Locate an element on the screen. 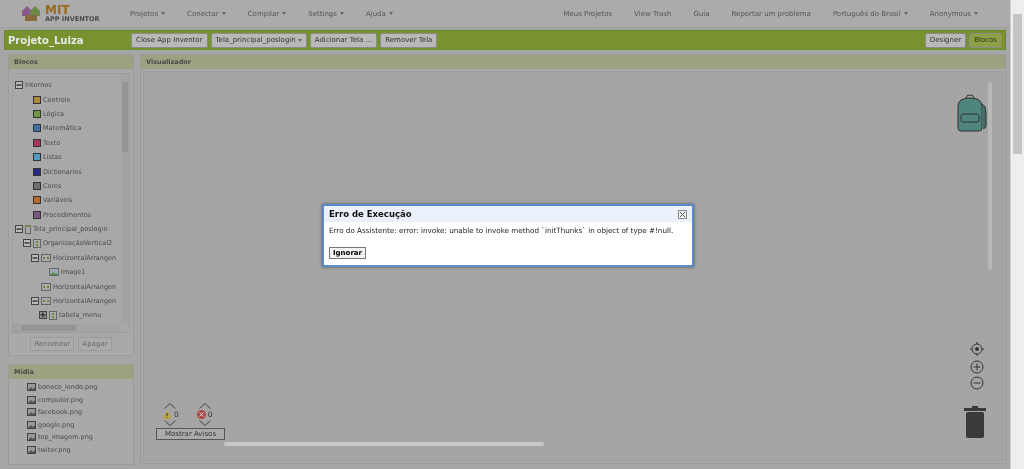  zoom-out-icon is located at coordinates (977, 383).